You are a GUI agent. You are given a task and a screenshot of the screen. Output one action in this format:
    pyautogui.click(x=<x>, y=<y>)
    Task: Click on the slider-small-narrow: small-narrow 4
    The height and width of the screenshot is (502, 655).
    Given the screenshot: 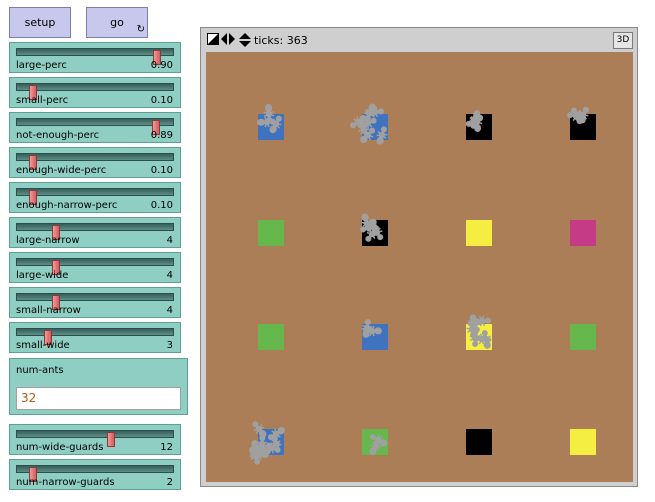 What is the action you would take?
    pyautogui.click(x=95, y=302)
    